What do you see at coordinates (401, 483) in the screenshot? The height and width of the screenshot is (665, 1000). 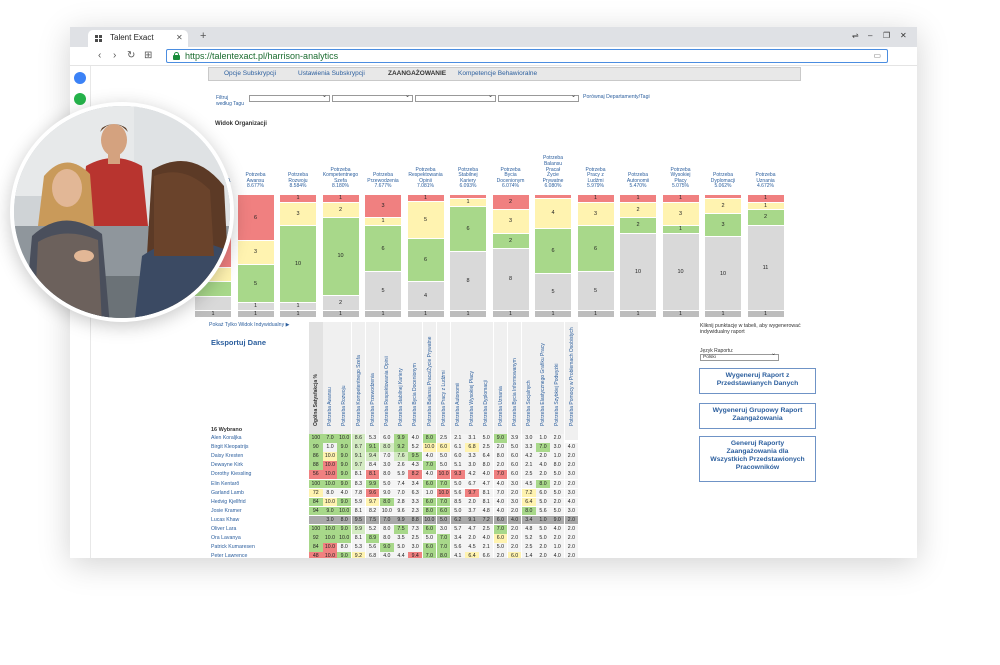 I see `score-cell: 7.4` at bounding box center [401, 483].